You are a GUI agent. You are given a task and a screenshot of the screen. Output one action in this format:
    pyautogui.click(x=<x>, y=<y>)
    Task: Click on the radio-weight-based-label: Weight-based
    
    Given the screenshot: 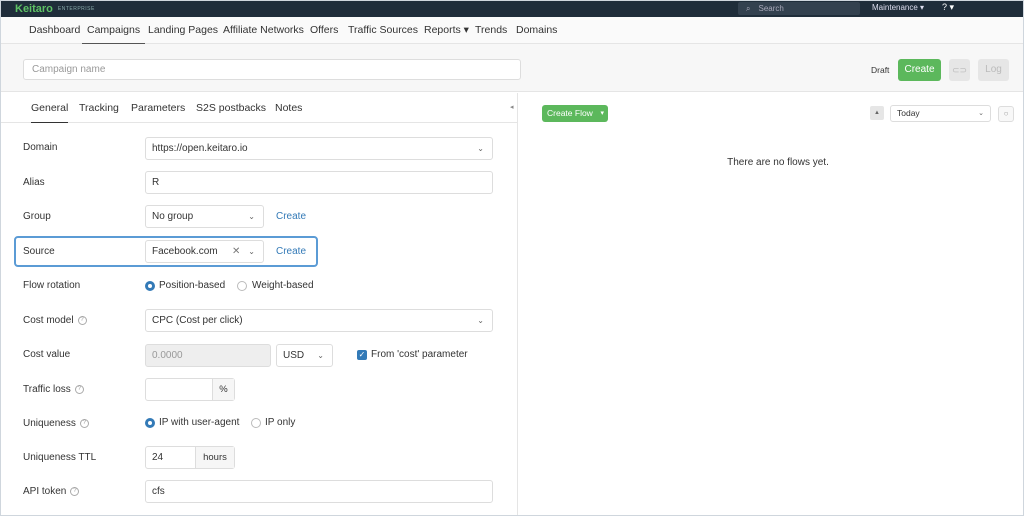 What is the action you would take?
    pyautogui.click(x=283, y=285)
    